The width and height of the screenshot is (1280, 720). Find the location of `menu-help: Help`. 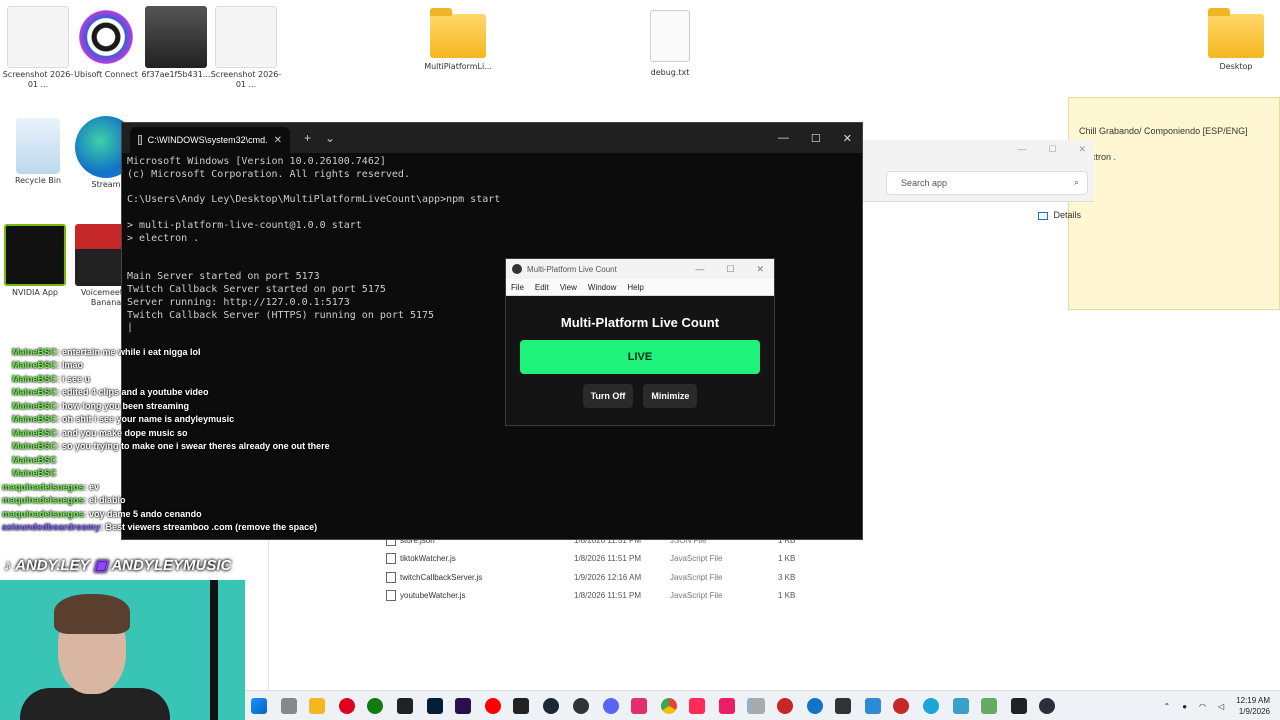

menu-help: Help is located at coordinates (635, 287).